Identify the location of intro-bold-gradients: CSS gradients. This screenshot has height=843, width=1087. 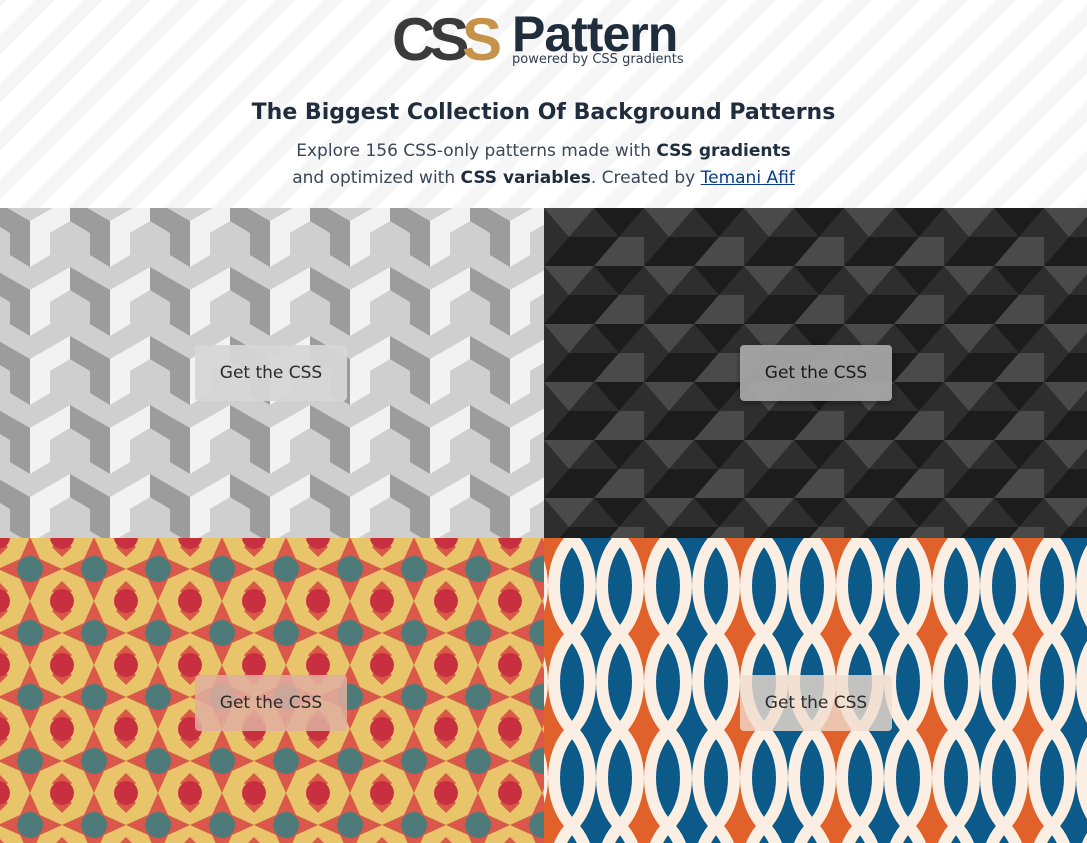
(723, 151).